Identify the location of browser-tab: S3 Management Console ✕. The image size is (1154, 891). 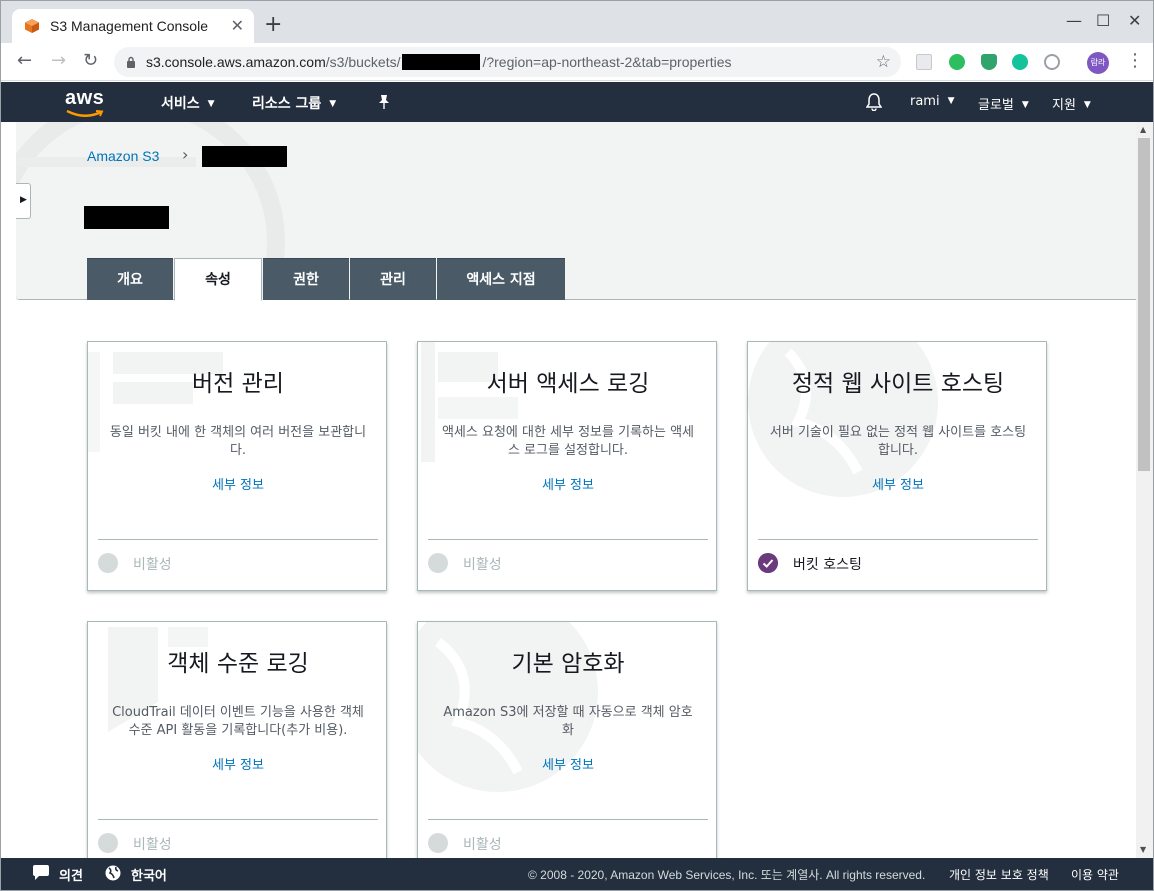
(133, 26).